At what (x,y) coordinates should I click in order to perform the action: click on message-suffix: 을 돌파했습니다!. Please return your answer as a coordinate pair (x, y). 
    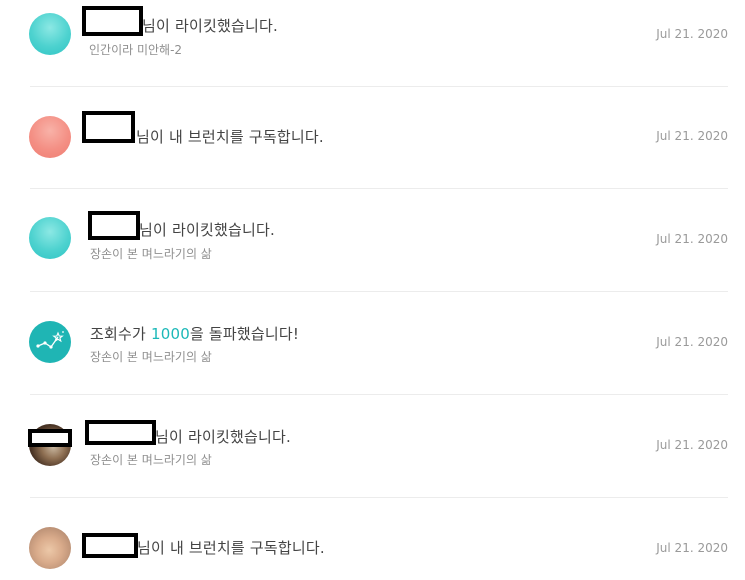
    Looking at the image, I should click on (244, 334).